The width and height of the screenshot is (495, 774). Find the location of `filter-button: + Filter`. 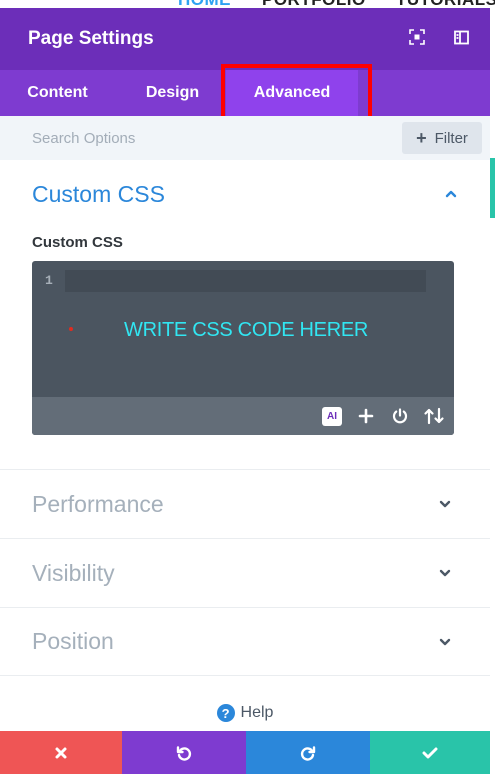

filter-button: + Filter is located at coordinates (442, 138).